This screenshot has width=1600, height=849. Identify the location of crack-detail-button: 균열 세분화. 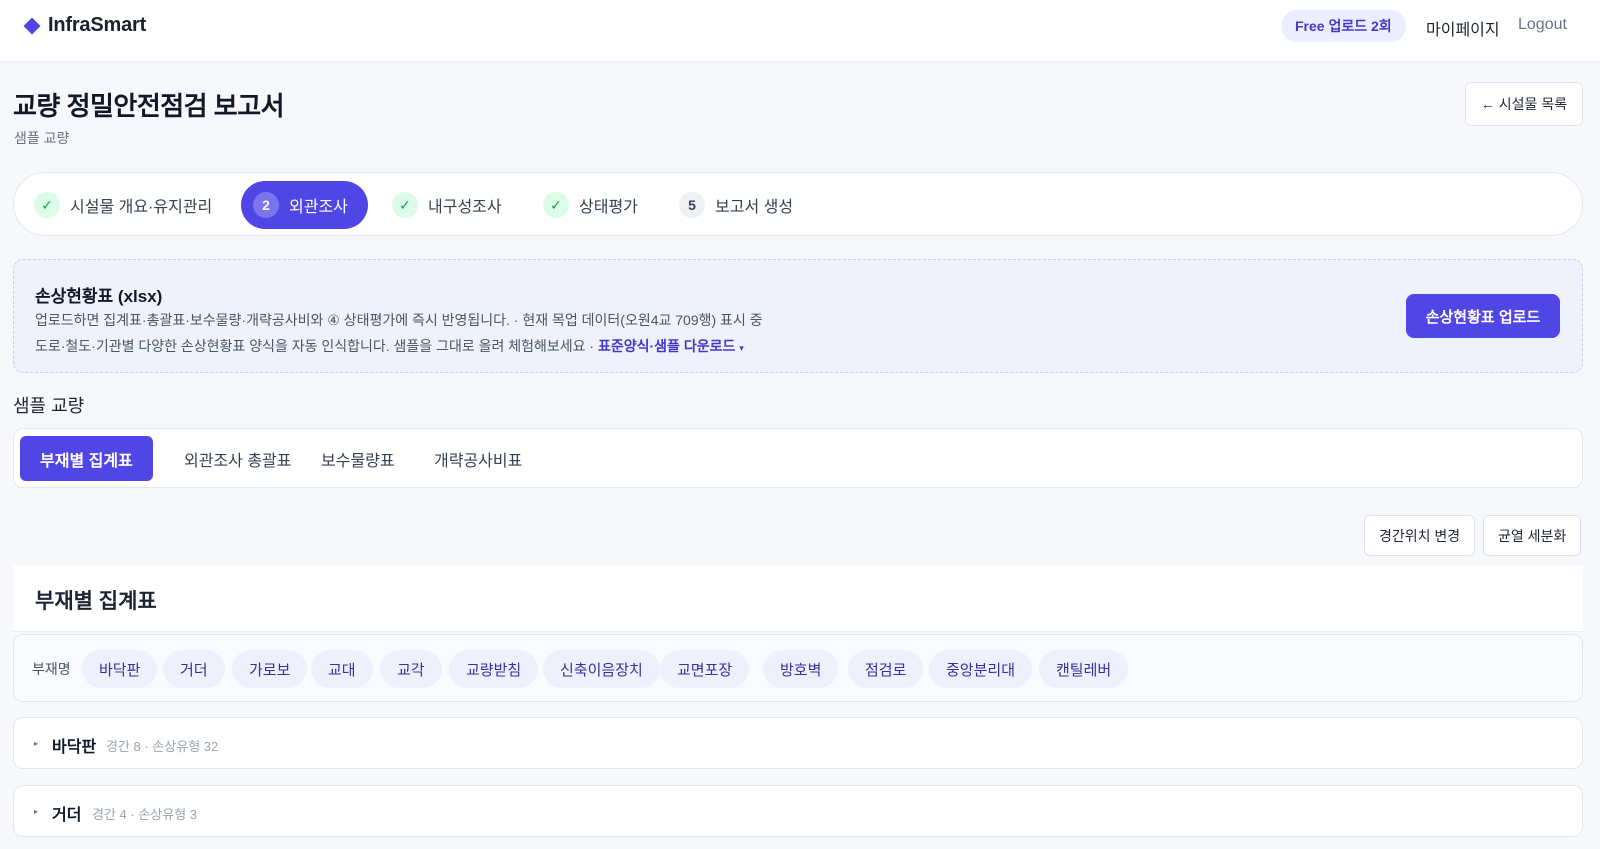
(1532, 535).